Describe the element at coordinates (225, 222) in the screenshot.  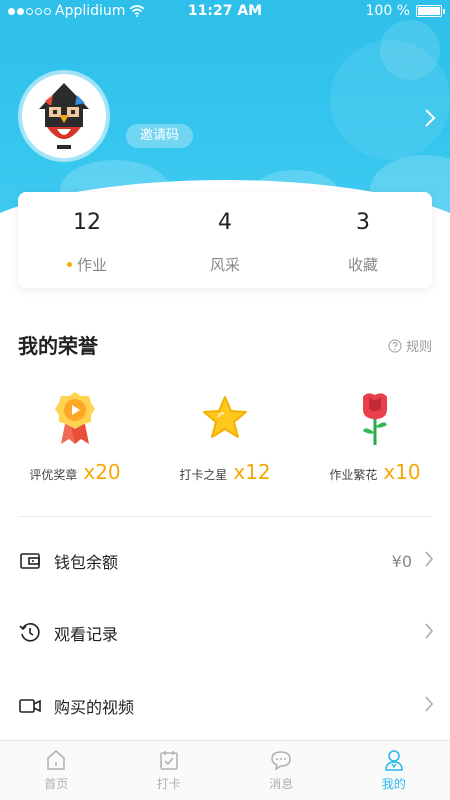
I see `stat-showcase-count: 4` at that location.